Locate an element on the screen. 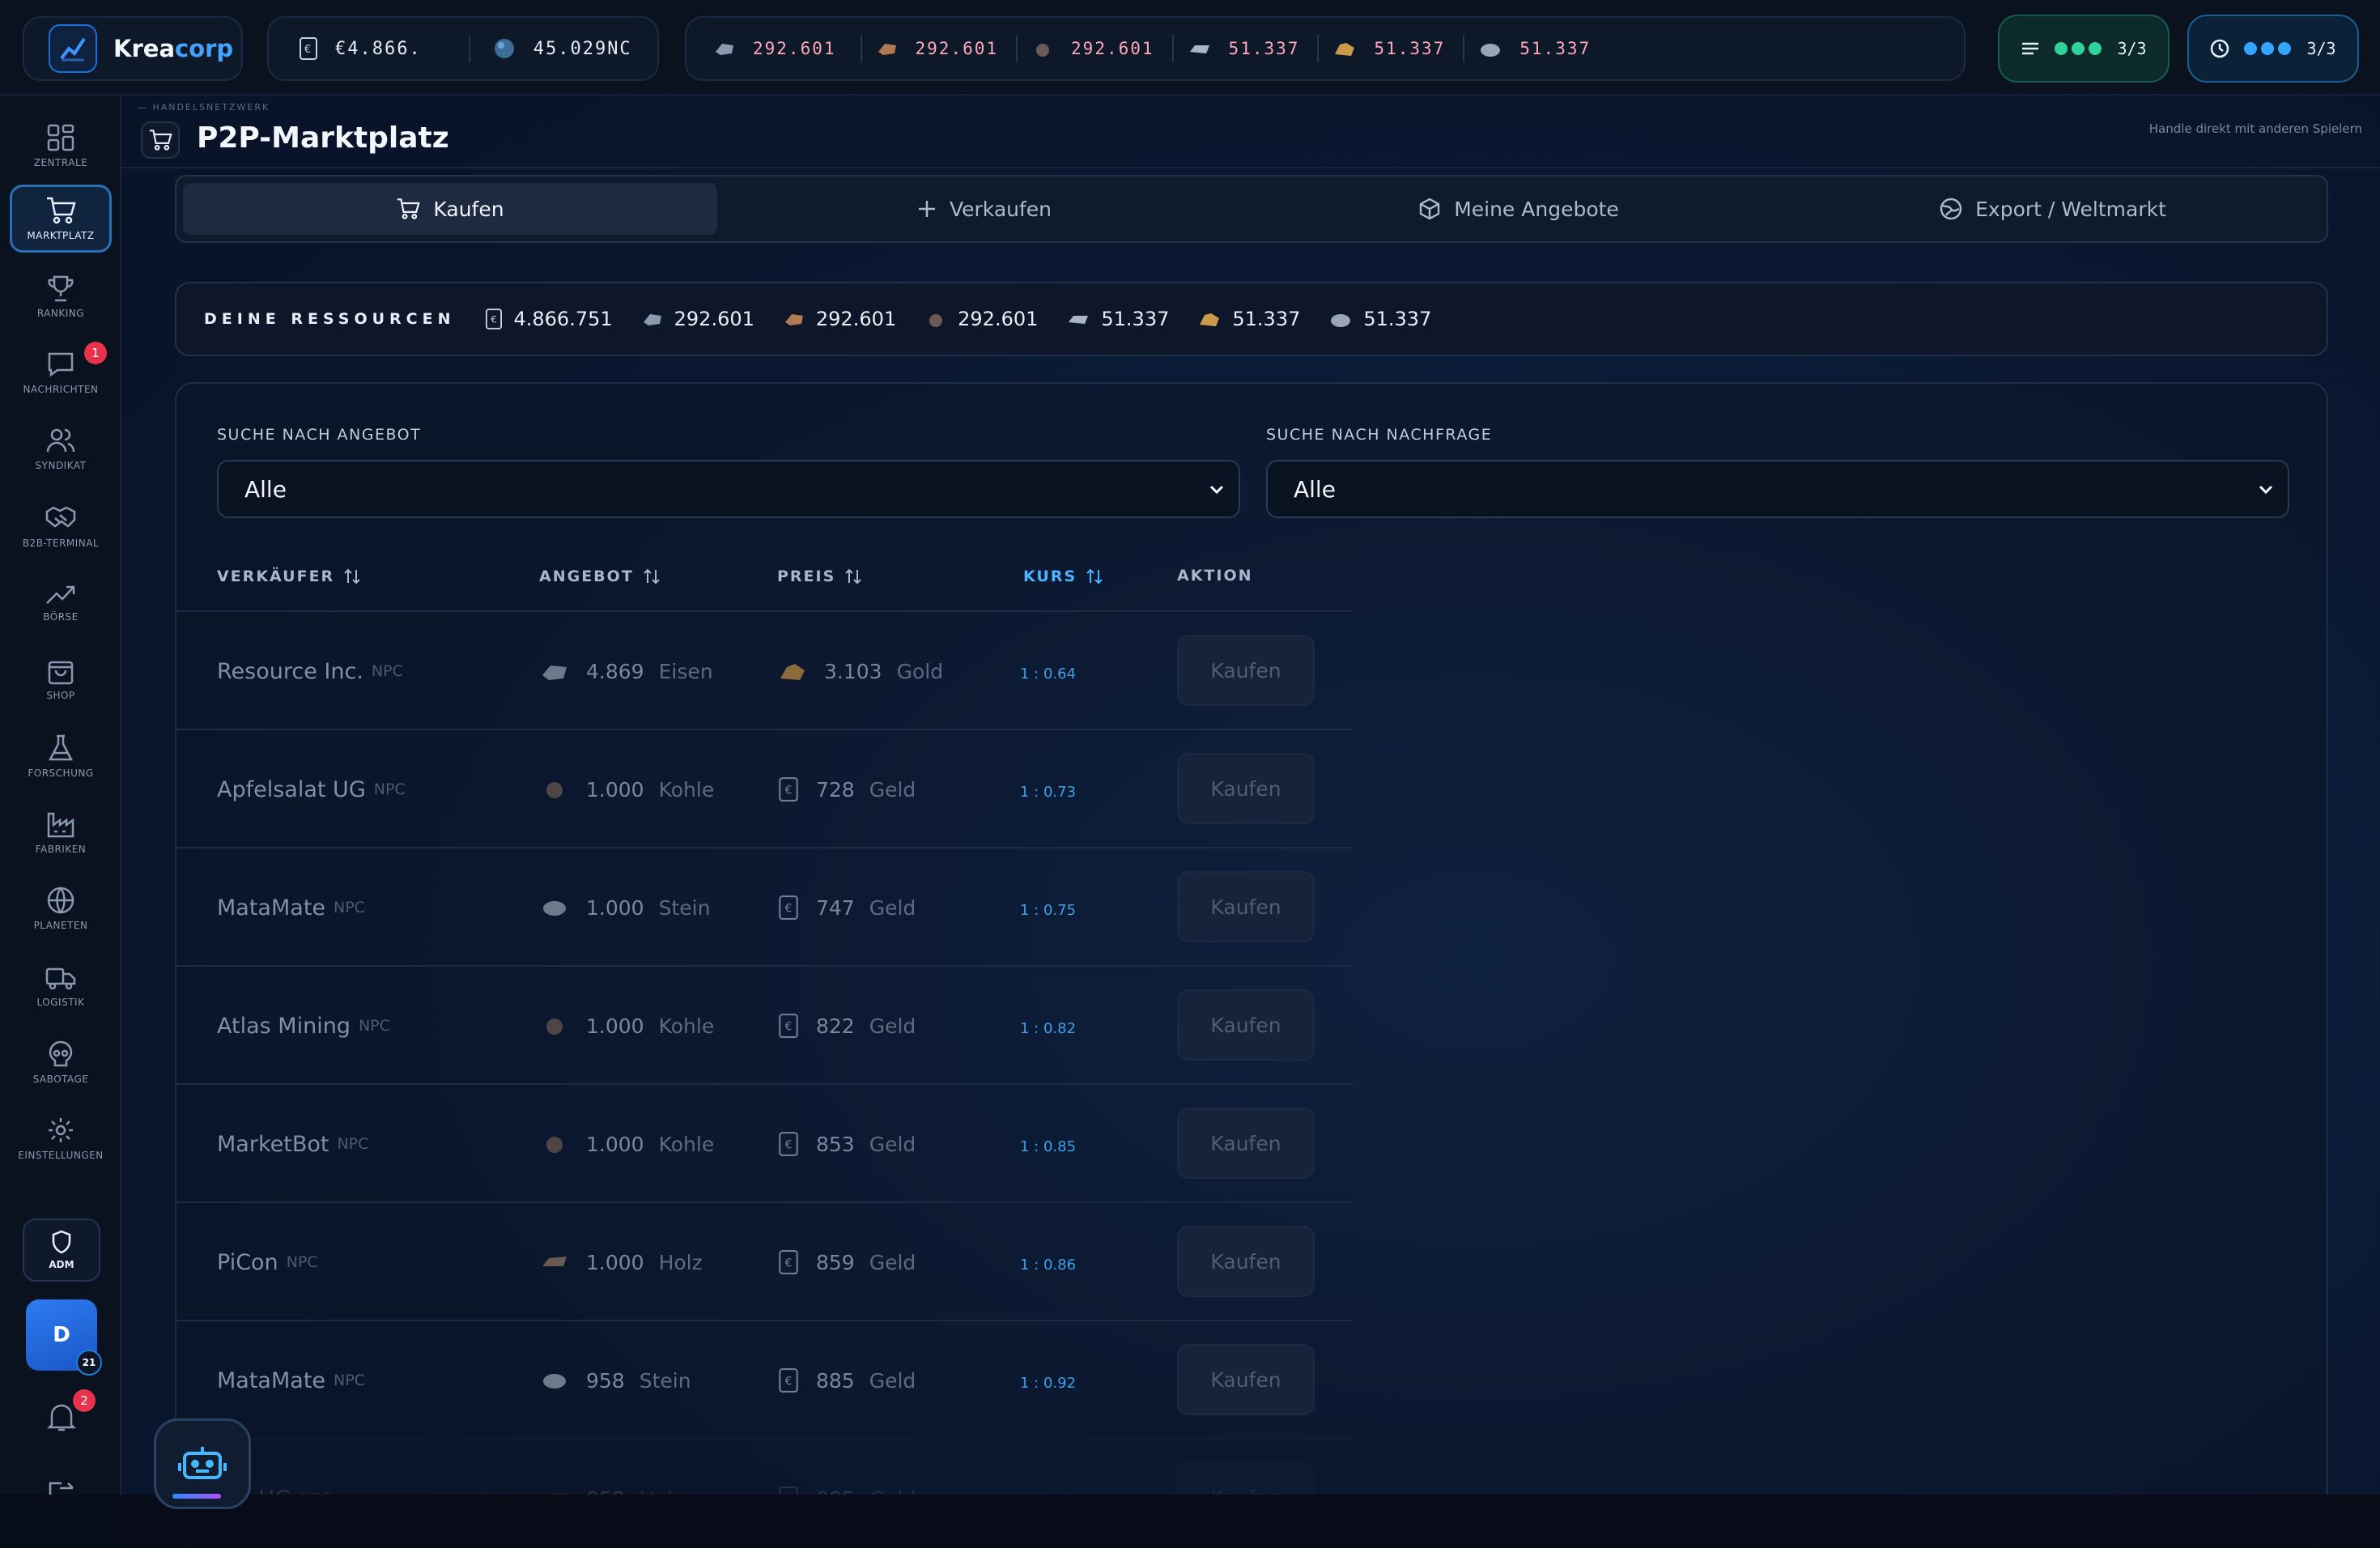 The width and height of the screenshot is (2380, 1548). resource-iron: 292.601 is located at coordinates (775, 48).